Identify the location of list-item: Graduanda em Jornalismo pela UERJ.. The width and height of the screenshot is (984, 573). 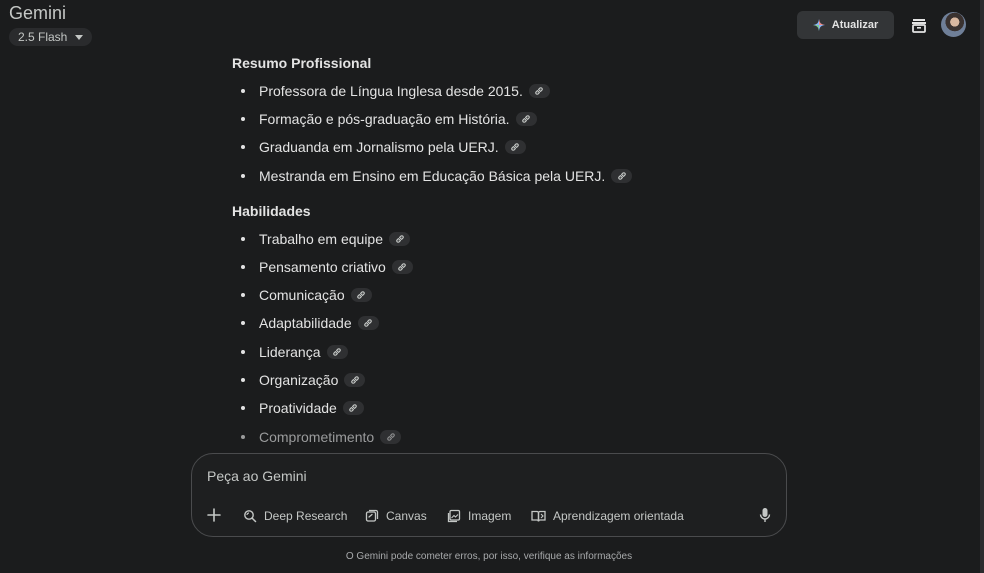
(383, 147).